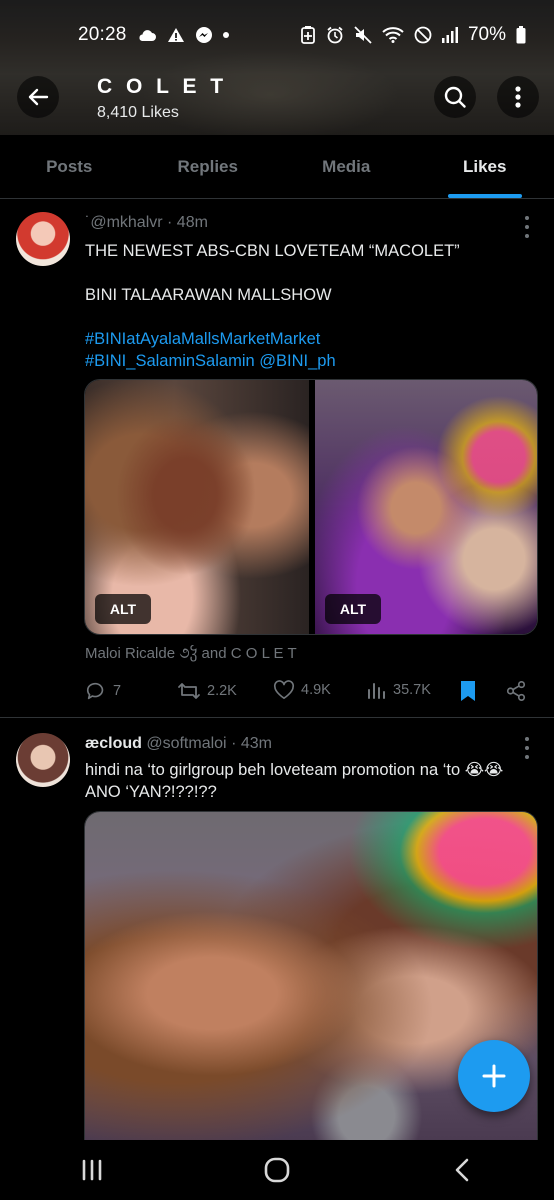  I want to click on battery-icon, so click(521, 35).